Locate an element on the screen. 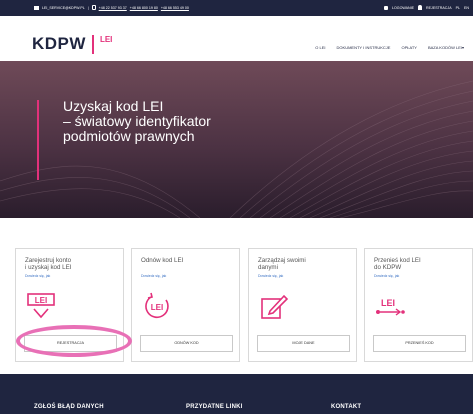 The image size is (473, 414). card-transfer-title: Przenieś kod LEI do KDPW is located at coordinates (420, 264).